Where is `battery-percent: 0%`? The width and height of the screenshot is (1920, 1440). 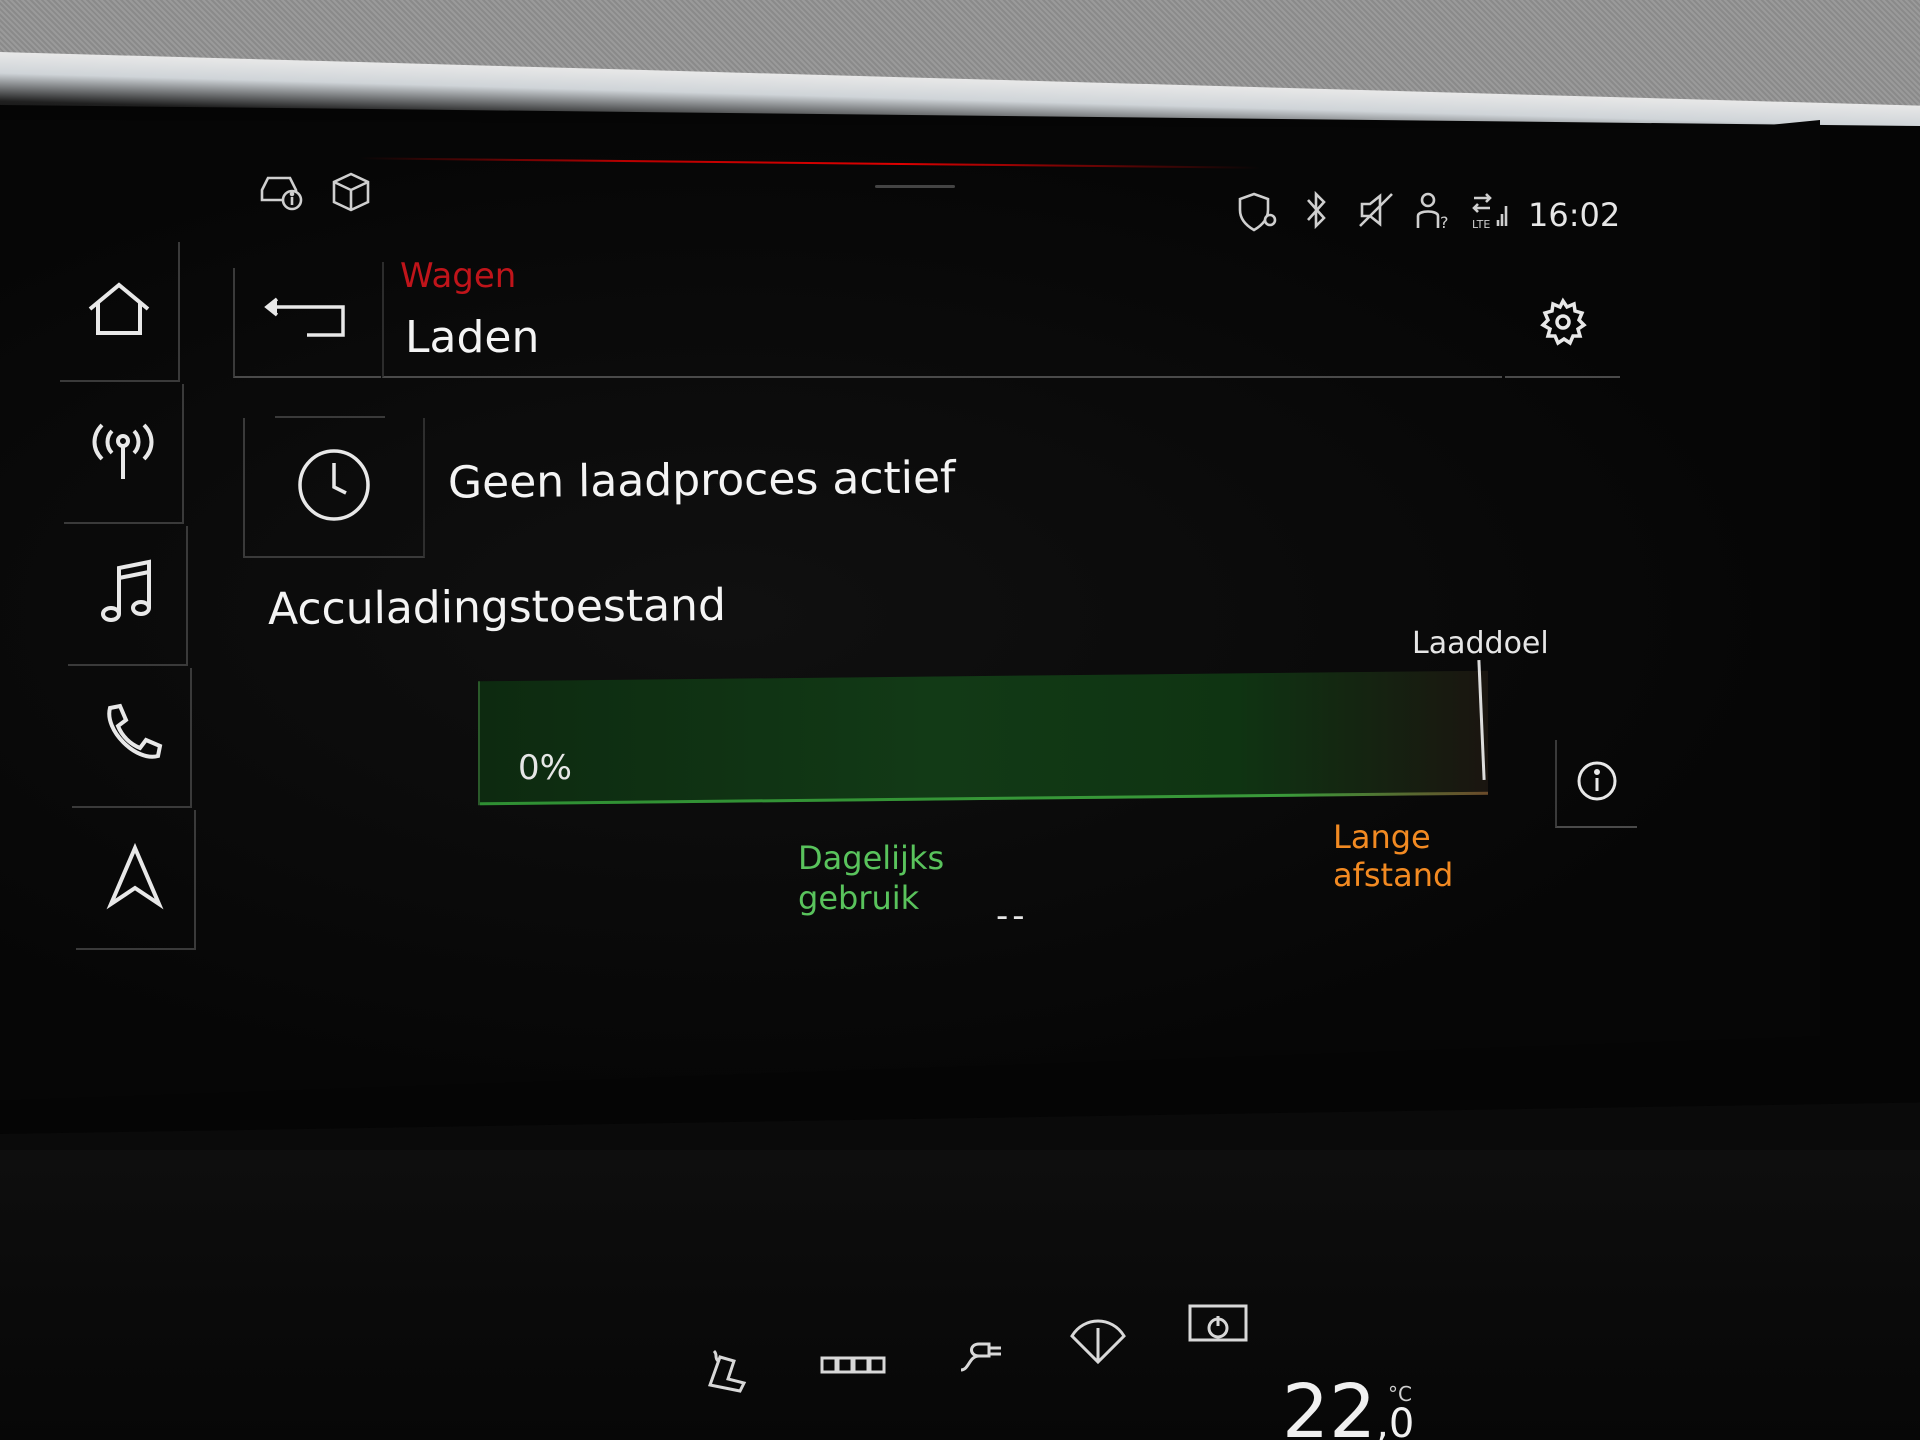
battery-percent: 0% is located at coordinates (545, 768).